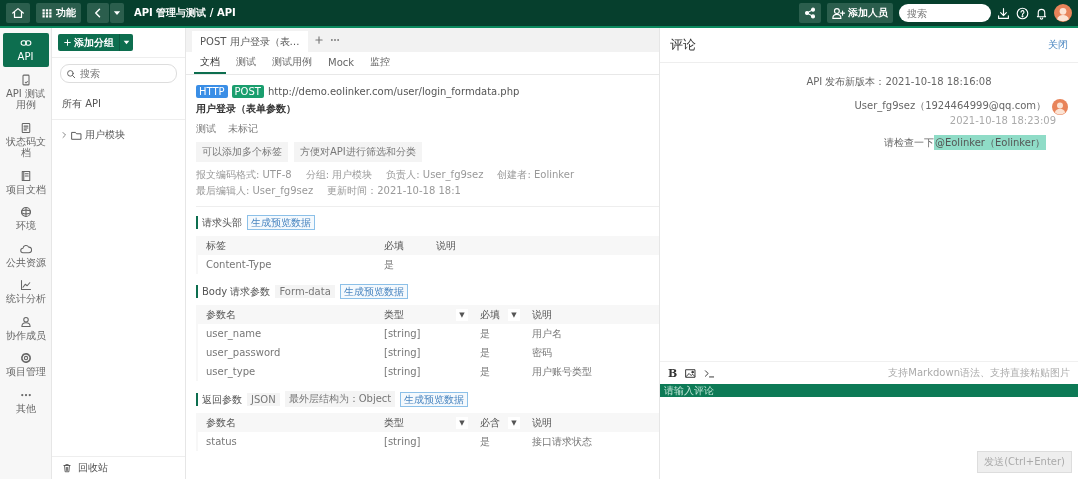 The image size is (1078, 479). What do you see at coordinates (899, 82) in the screenshot?
I see `system-message: API 发布新版本：2021-10-18 18:16:08` at bounding box center [899, 82].